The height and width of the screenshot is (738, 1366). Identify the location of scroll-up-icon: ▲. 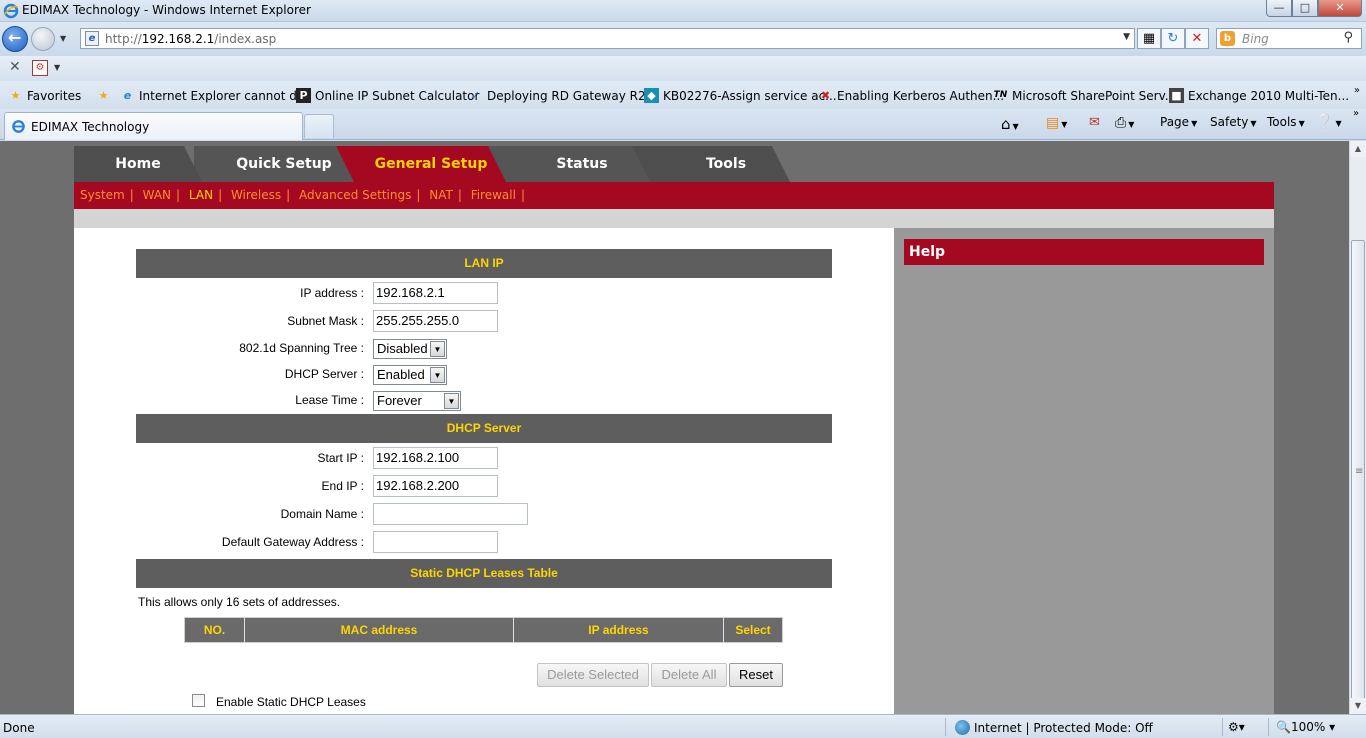
(1358, 149).